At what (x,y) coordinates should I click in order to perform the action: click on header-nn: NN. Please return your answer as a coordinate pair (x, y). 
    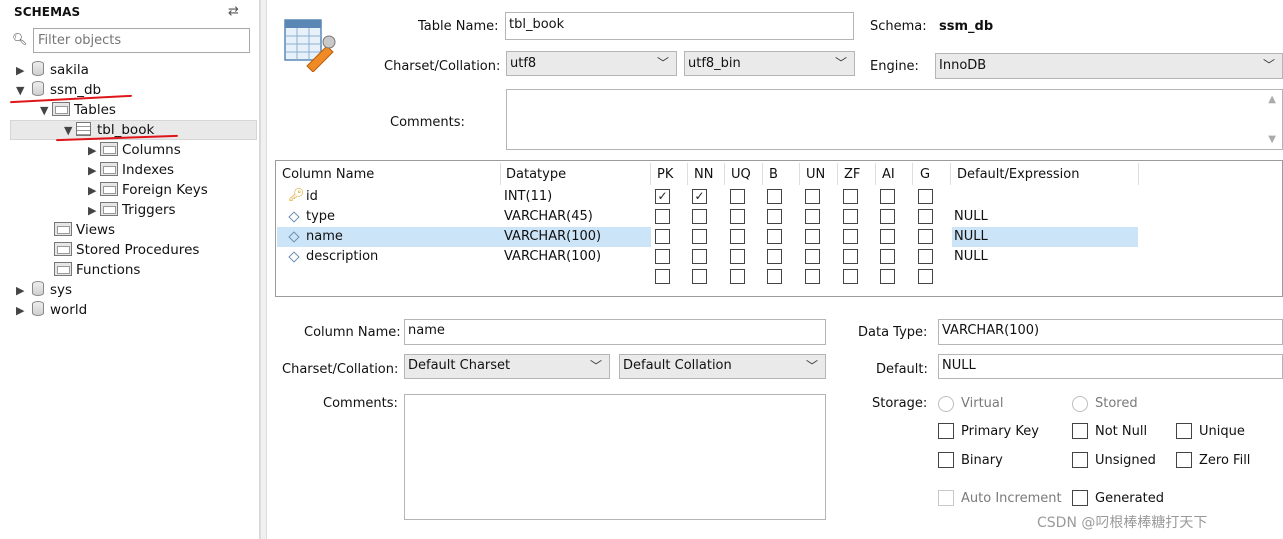
    Looking at the image, I should click on (703, 174).